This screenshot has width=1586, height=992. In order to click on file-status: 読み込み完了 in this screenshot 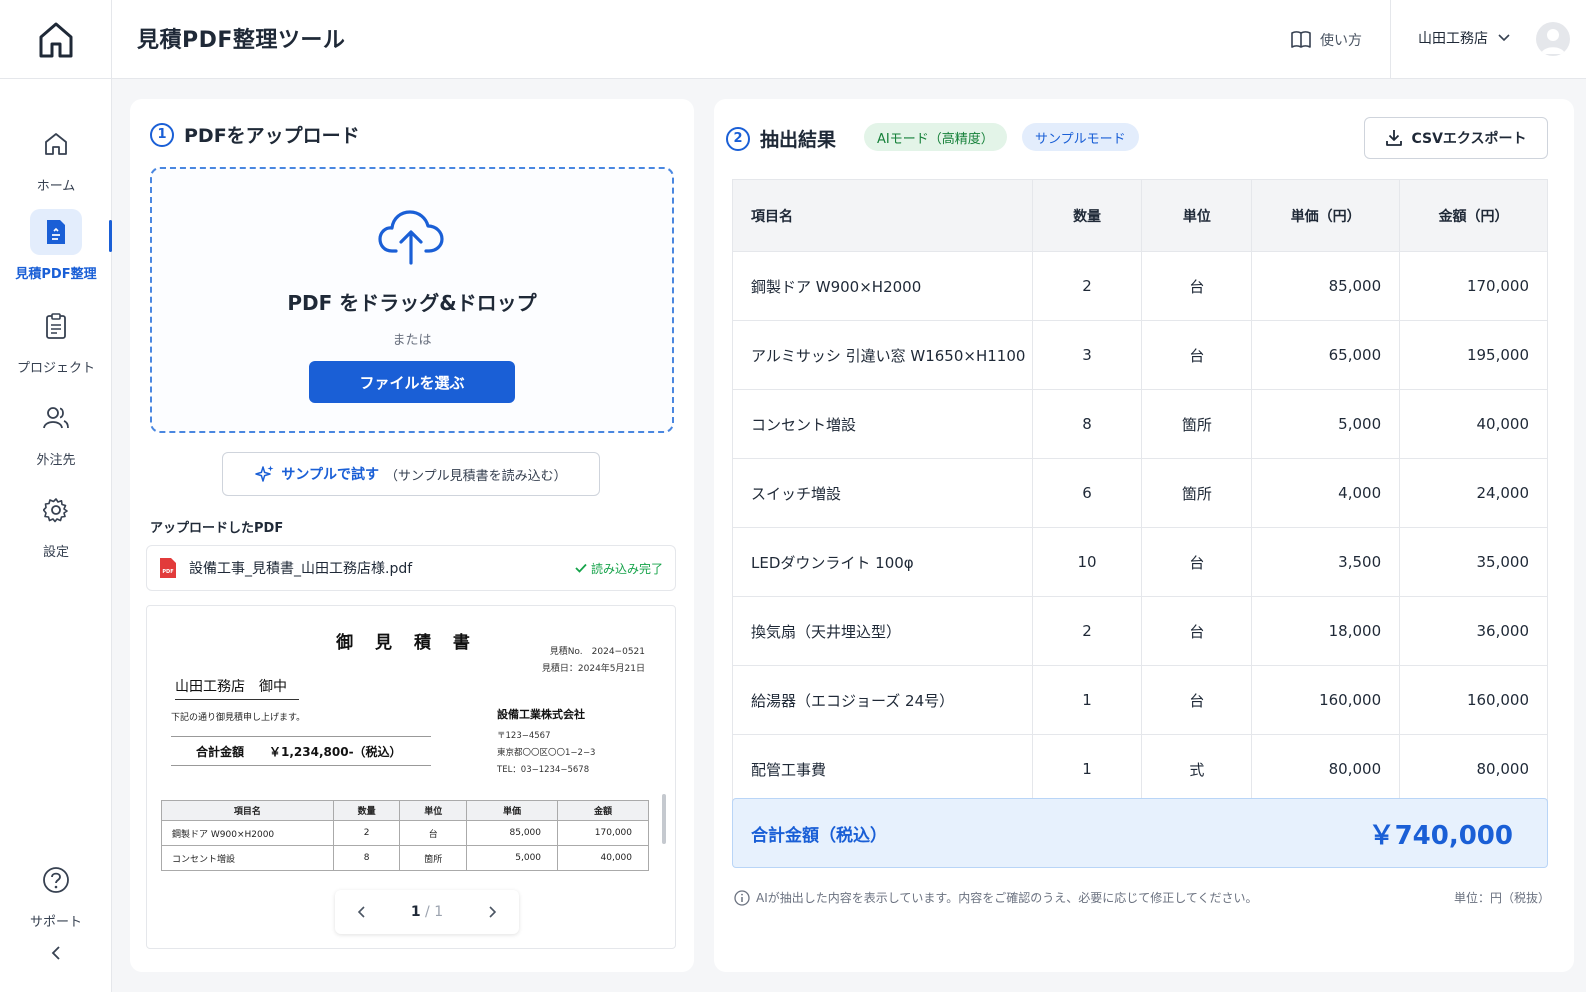, I will do `click(619, 568)`.